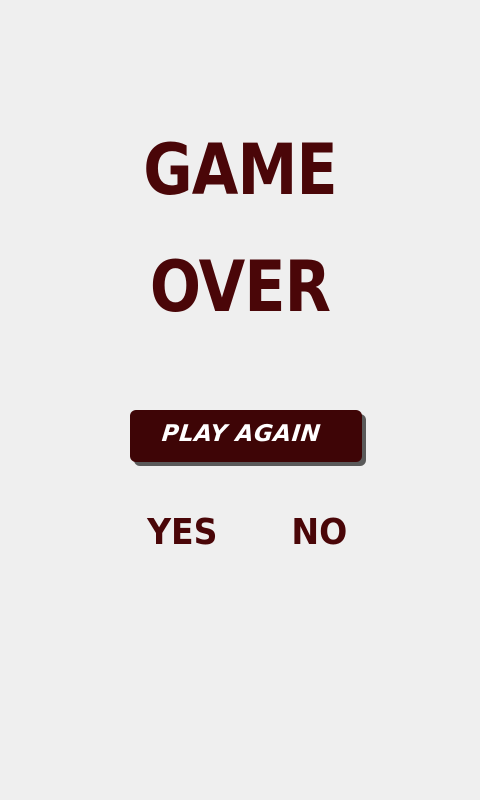 This screenshot has width=480, height=800. Describe the element at coordinates (182, 533) in the screenshot. I see `yes-button: YES` at that location.